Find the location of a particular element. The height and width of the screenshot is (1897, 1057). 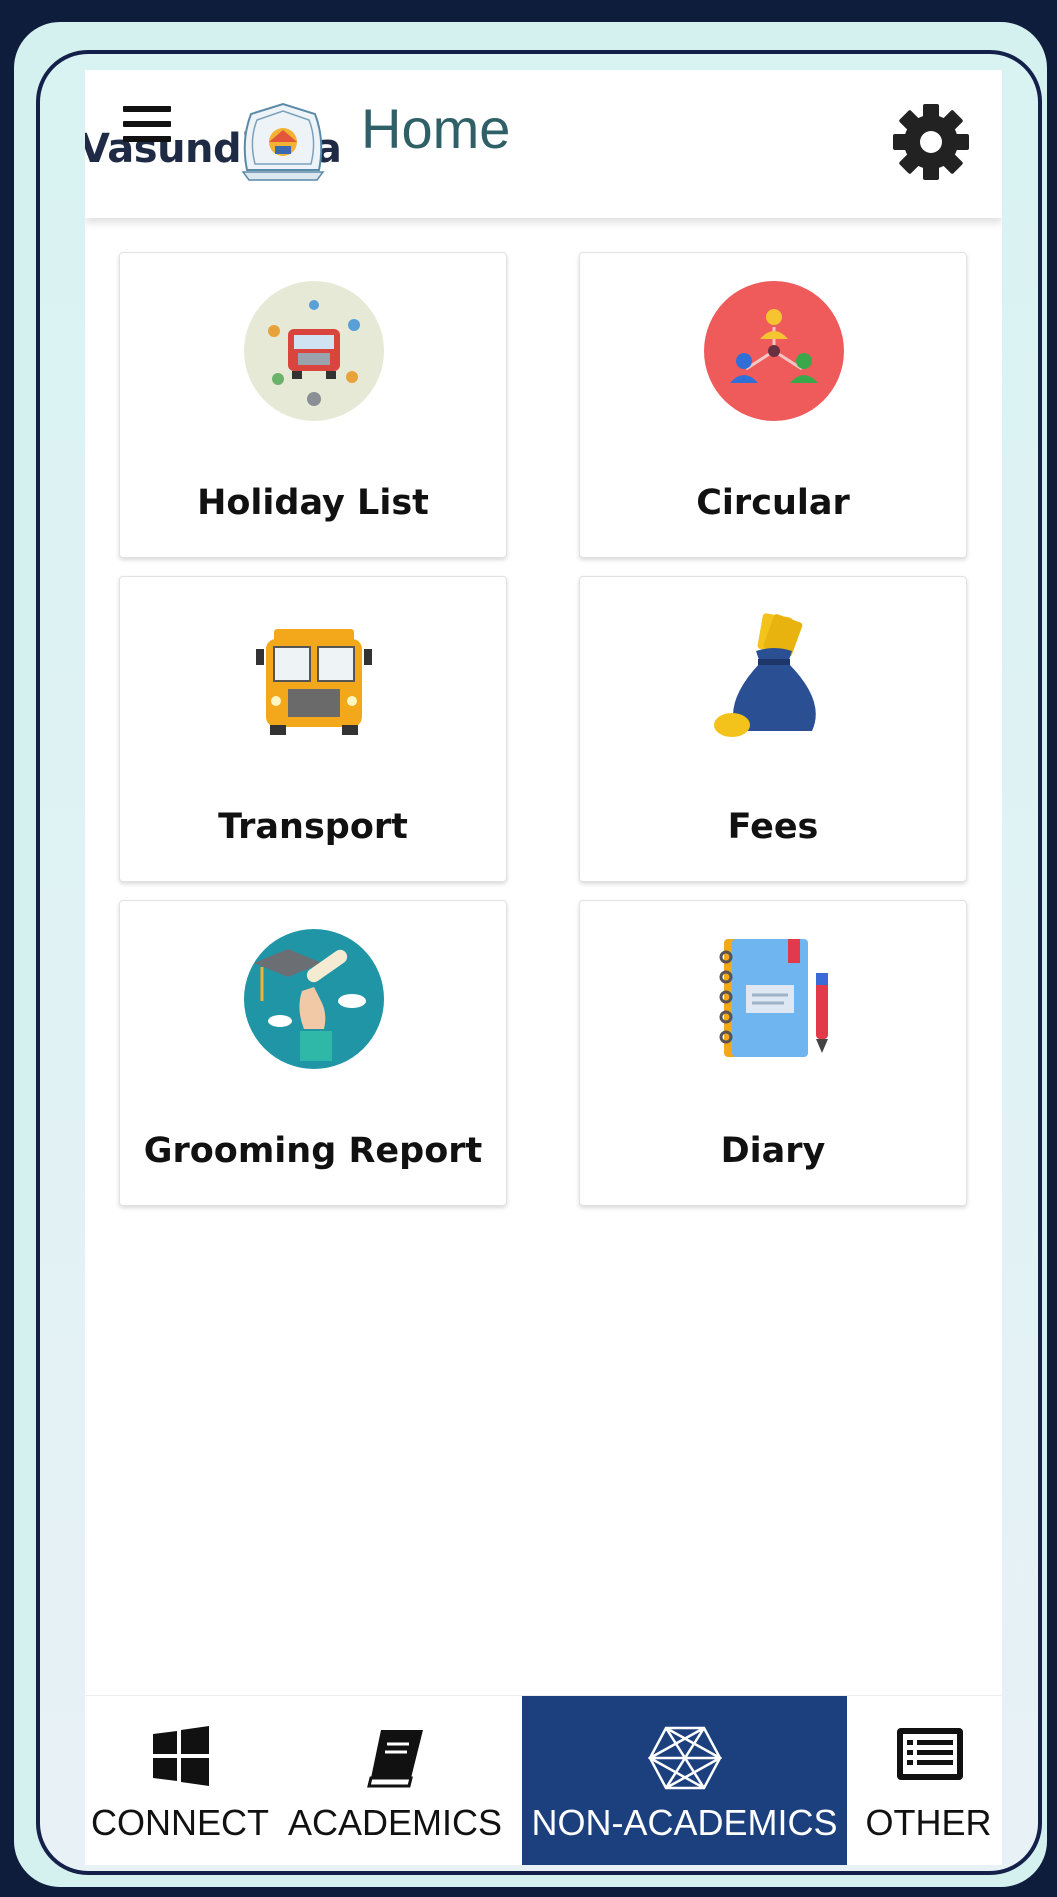

notebook-pen-icon is located at coordinates (773, 998).